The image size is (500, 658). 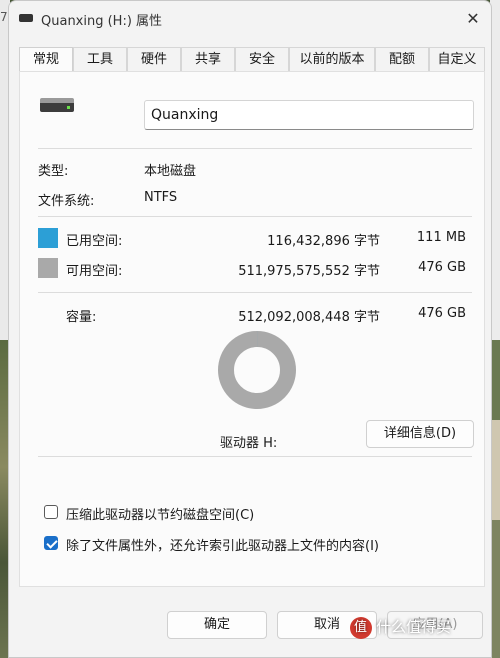 What do you see at coordinates (154, 59) in the screenshot?
I see `tab-hardware: 硬件` at bounding box center [154, 59].